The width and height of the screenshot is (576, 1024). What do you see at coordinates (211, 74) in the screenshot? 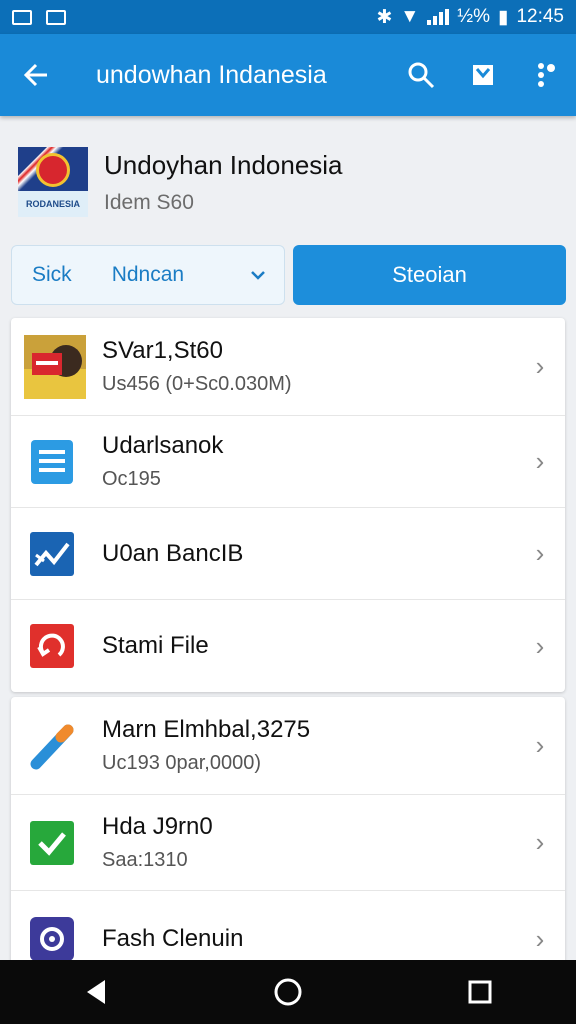
I see `app-title: undowhan Indanesia` at bounding box center [211, 74].